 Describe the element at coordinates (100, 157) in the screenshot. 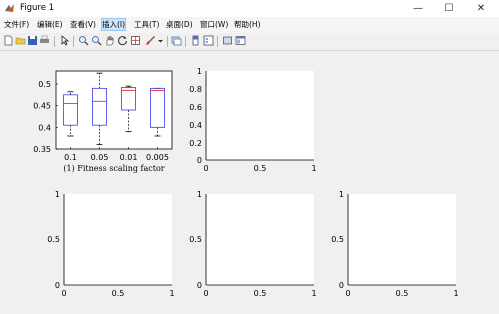

I see `x-tick-label: 0.05` at that location.